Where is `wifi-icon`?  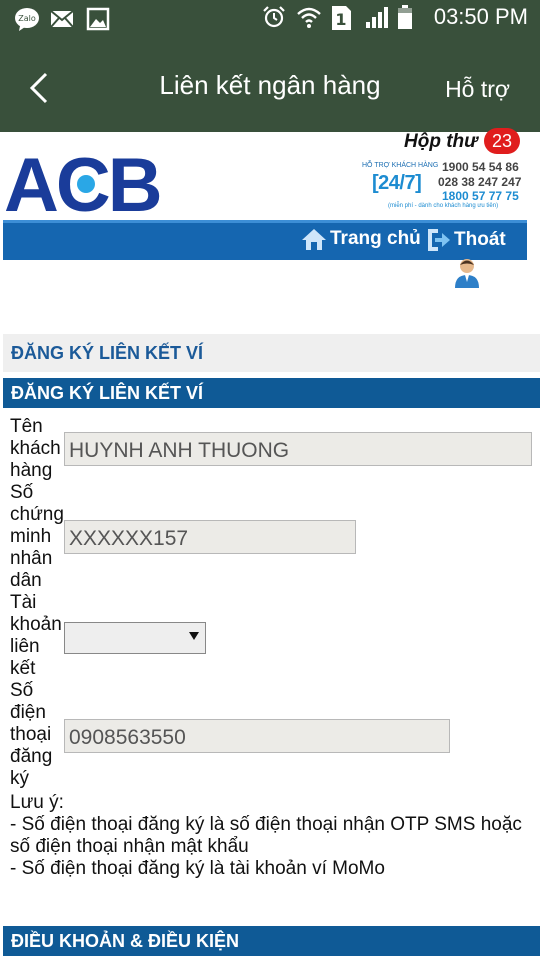 wifi-icon is located at coordinates (308, 17).